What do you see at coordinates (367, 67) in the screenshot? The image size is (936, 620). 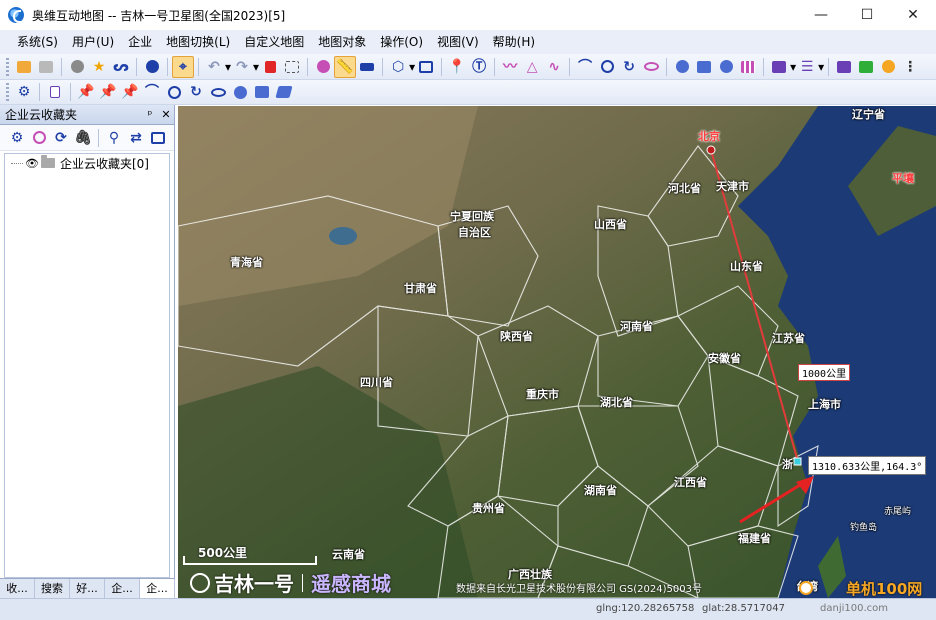 I see `area-measure-icon` at bounding box center [367, 67].